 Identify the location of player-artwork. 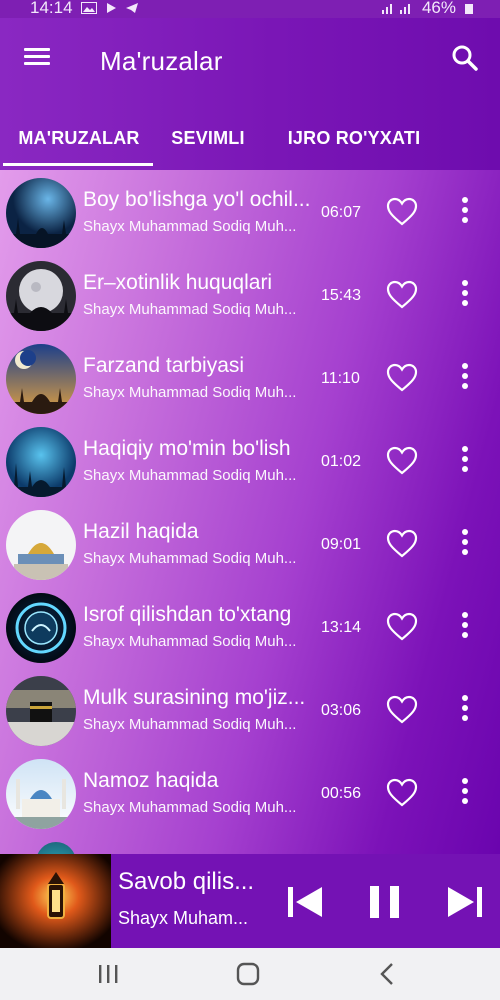
(55, 901).